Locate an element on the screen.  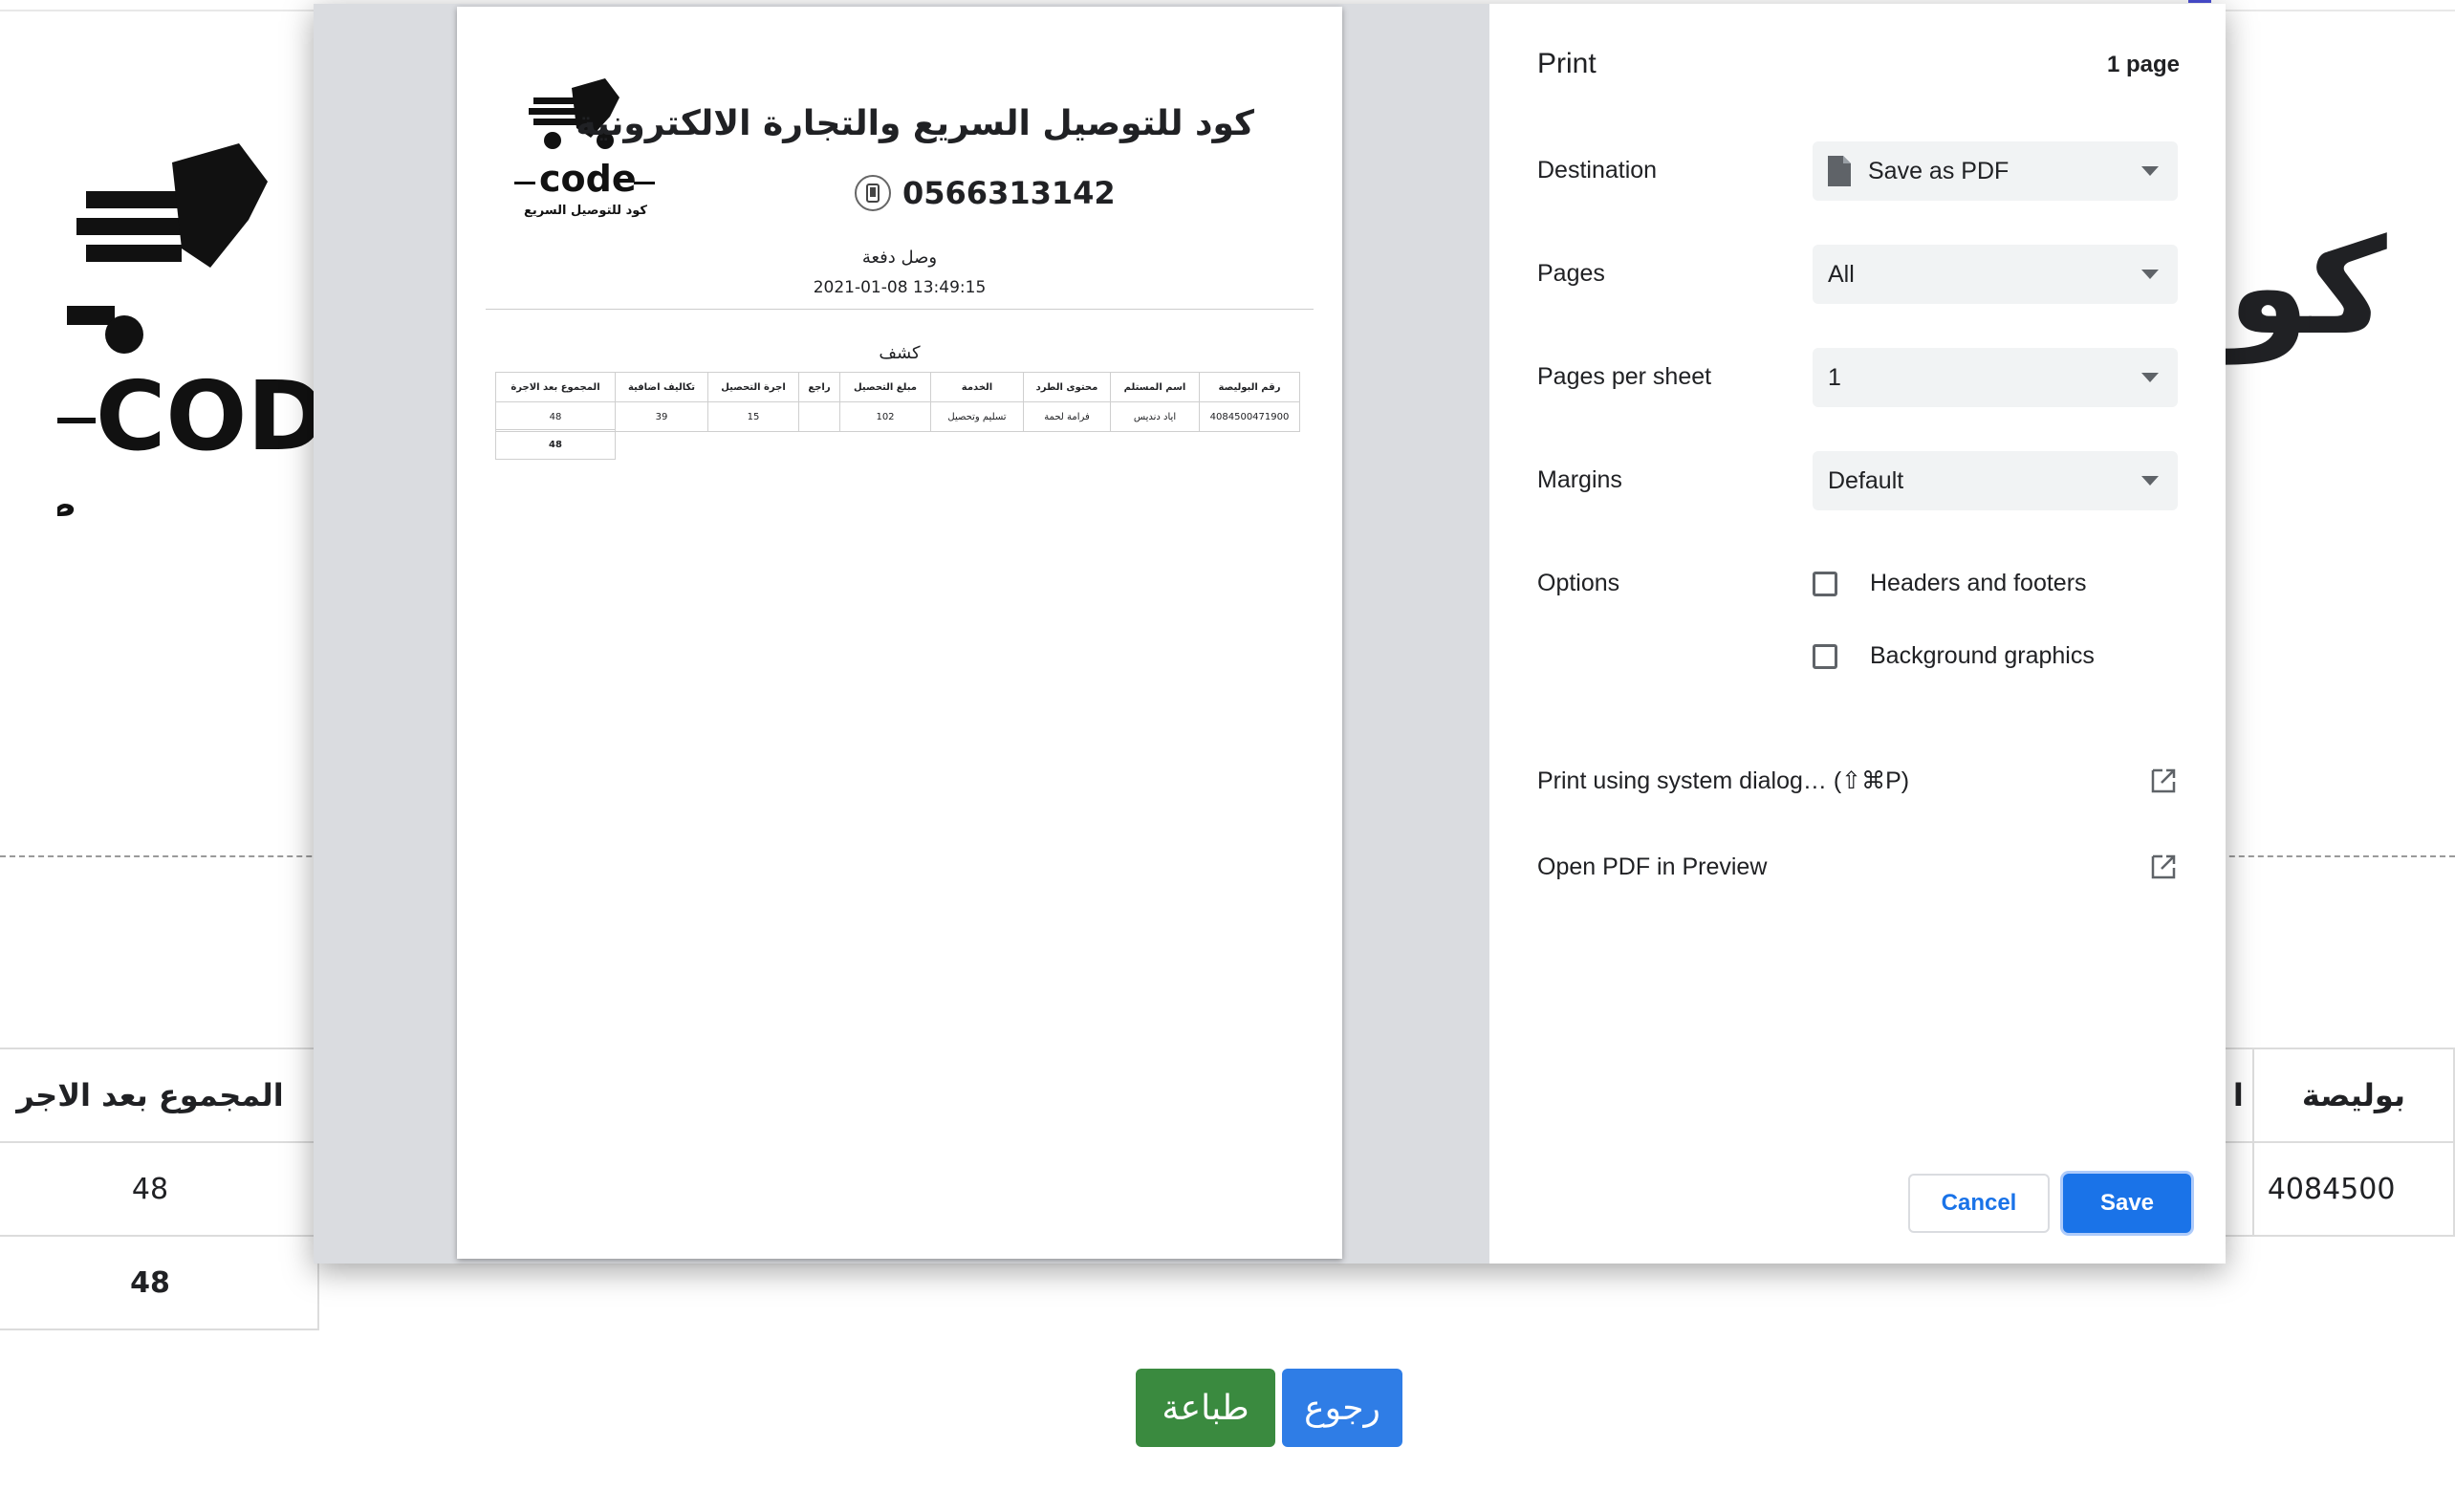
svg-text: كود للتوصيل السريع is located at coordinates (585, 211).